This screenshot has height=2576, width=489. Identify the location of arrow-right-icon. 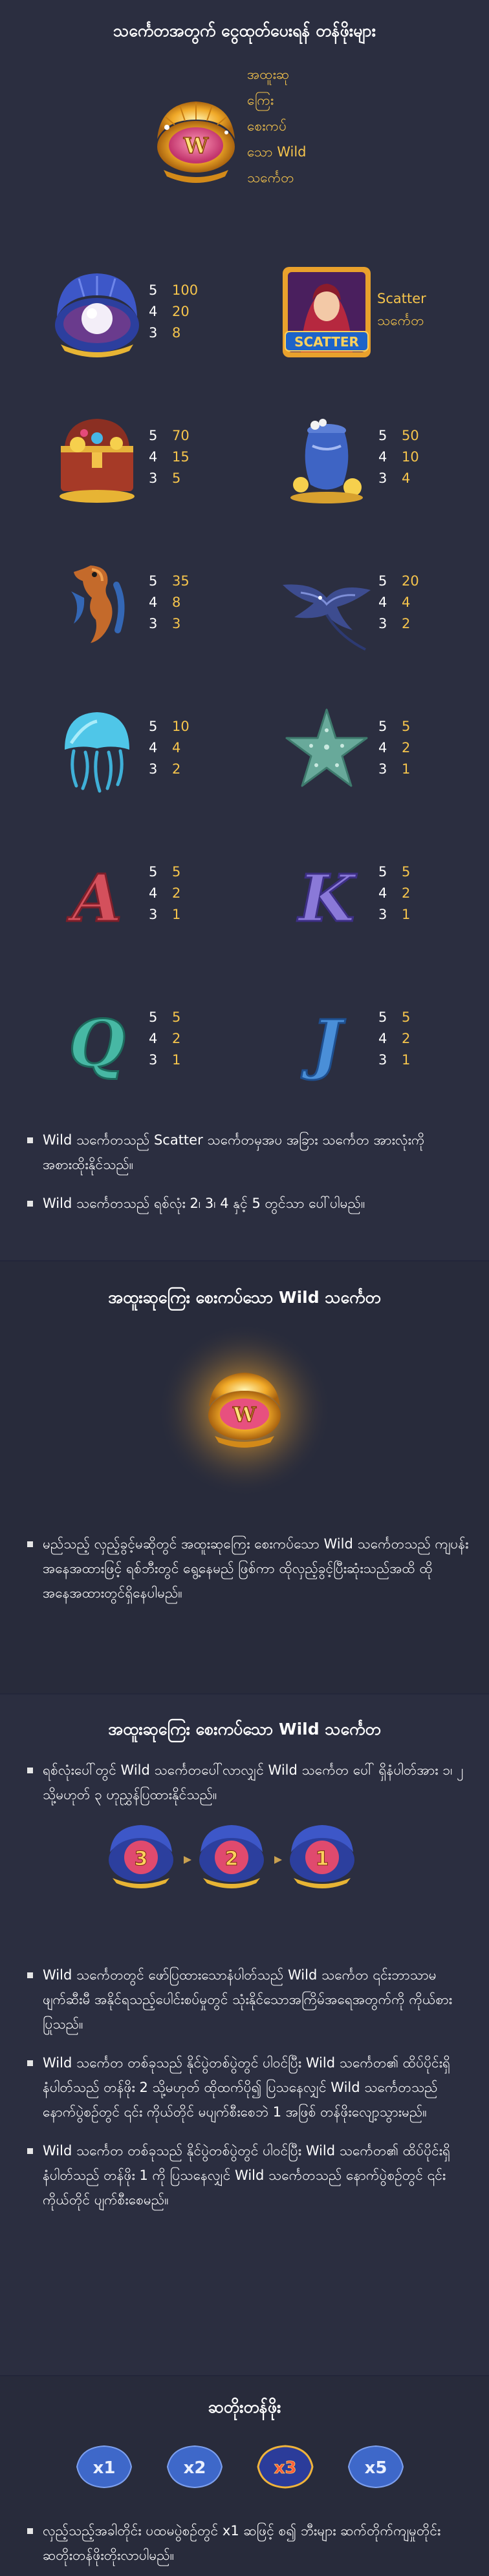
(187, 1860).